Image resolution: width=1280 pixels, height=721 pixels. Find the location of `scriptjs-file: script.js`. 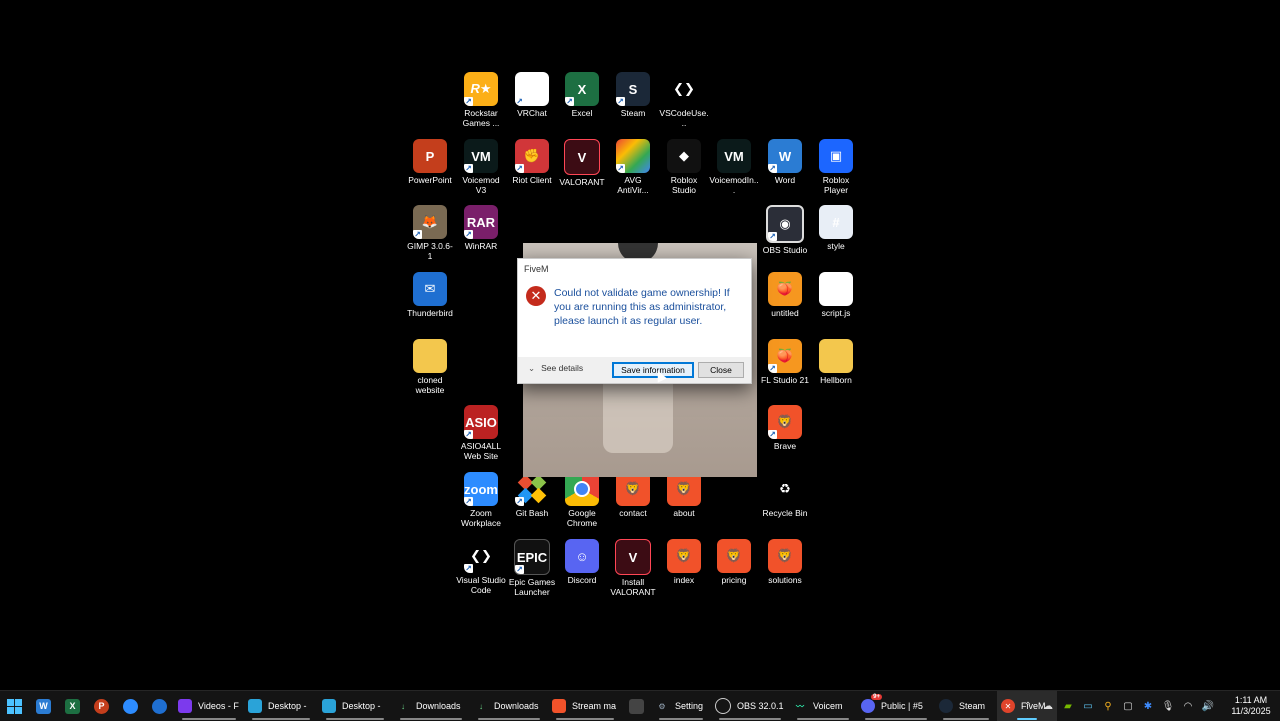

scriptjs-file: script.js is located at coordinates (836, 302).